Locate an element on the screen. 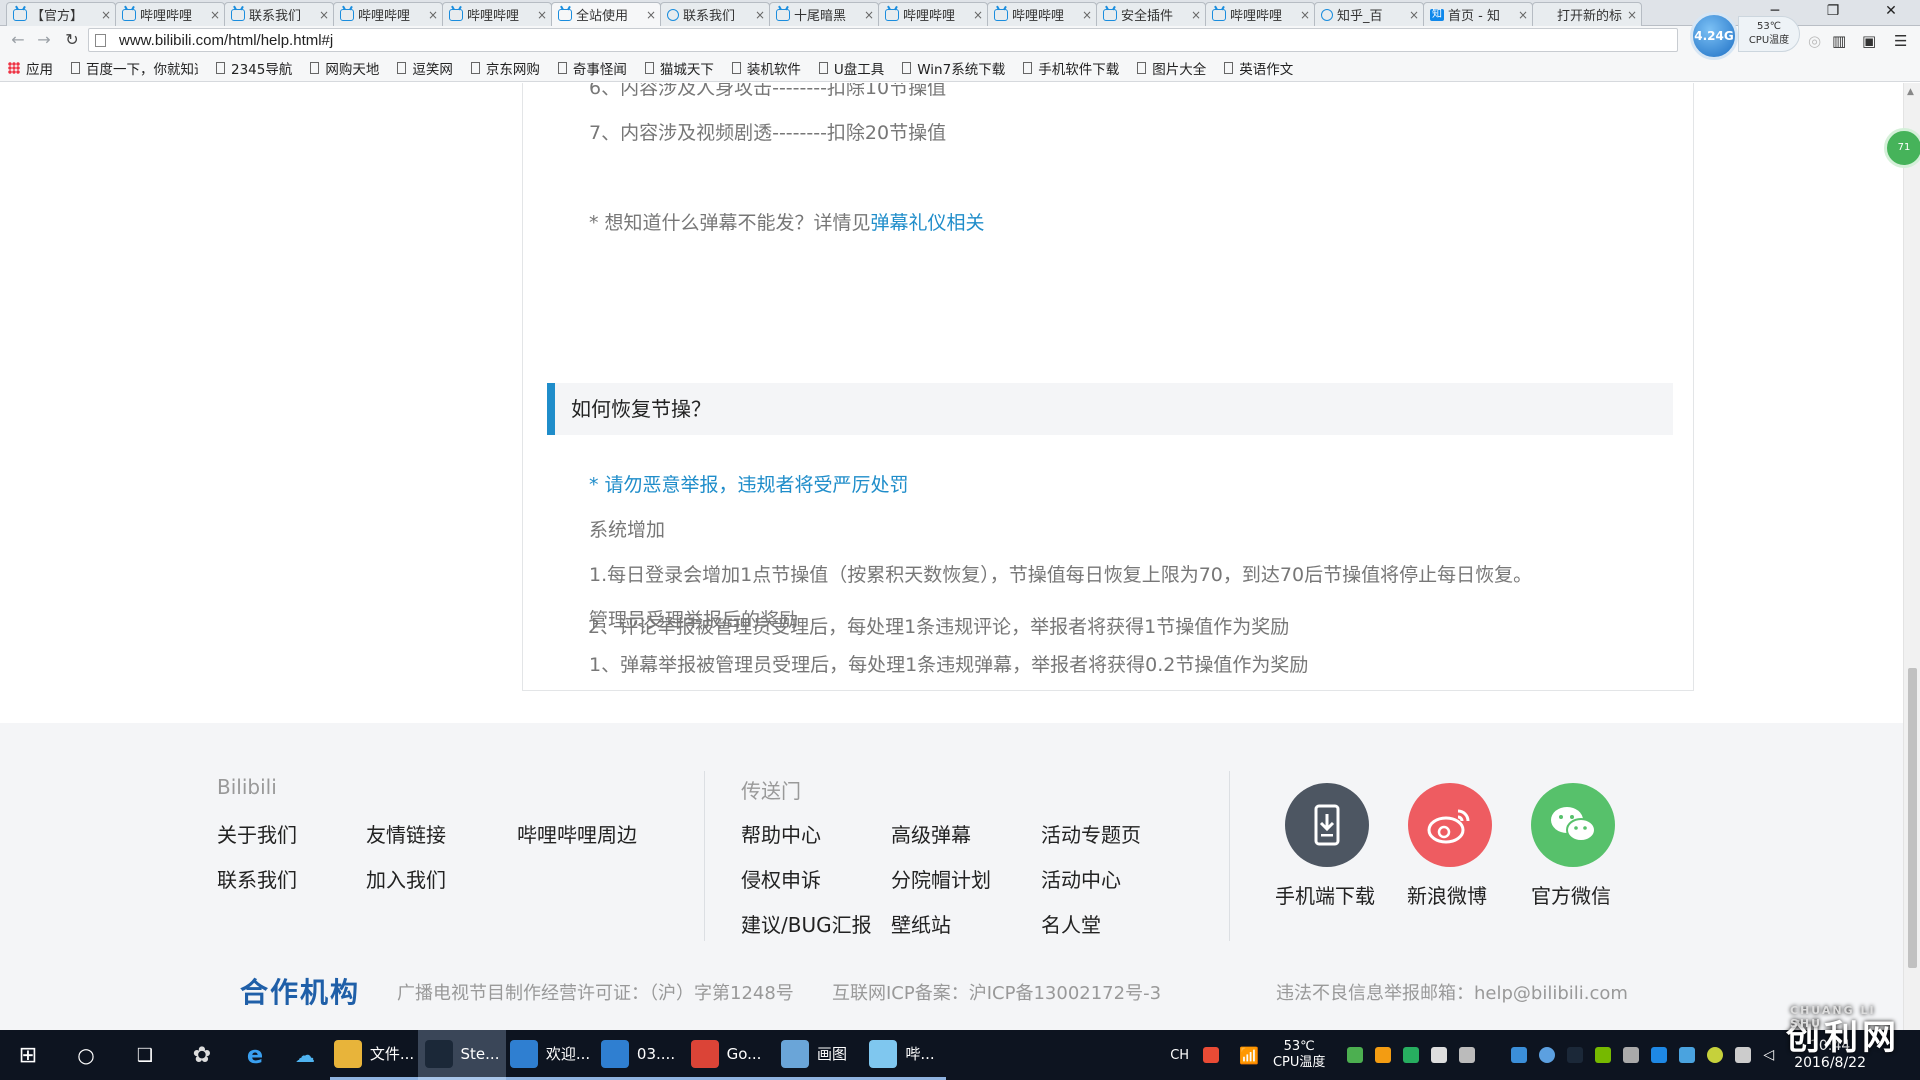 The width and height of the screenshot is (1920, 1080). tab-13: 知首页 - 知 × is located at coordinates (1478, 14).